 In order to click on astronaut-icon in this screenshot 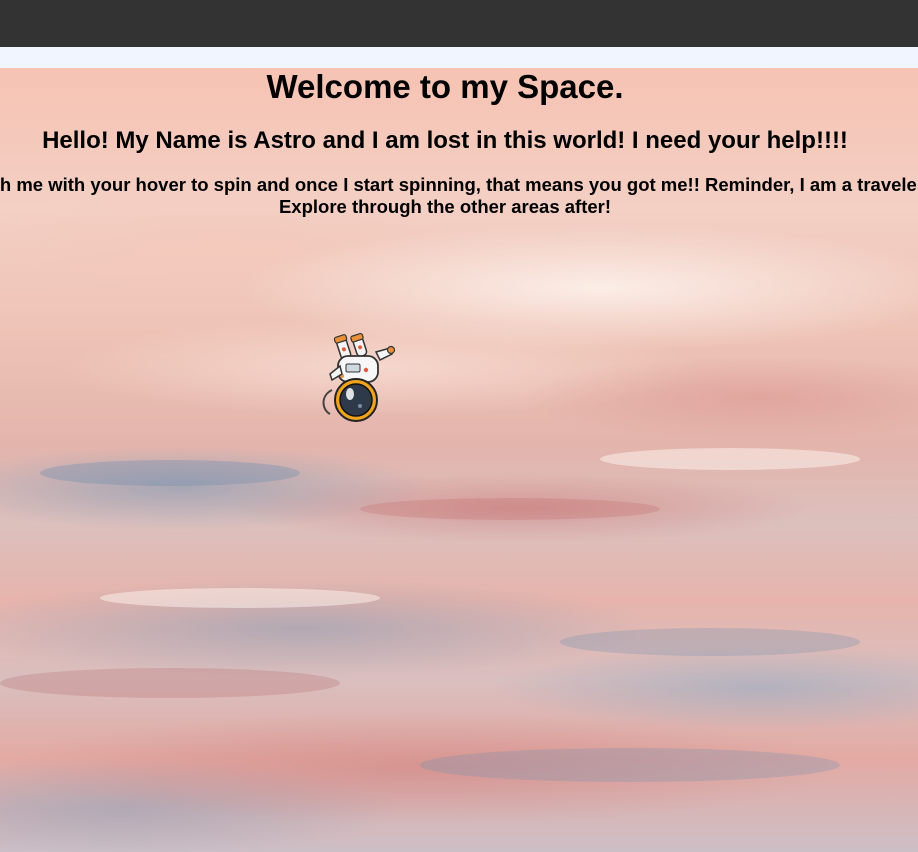, I will do `click(358, 378)`.